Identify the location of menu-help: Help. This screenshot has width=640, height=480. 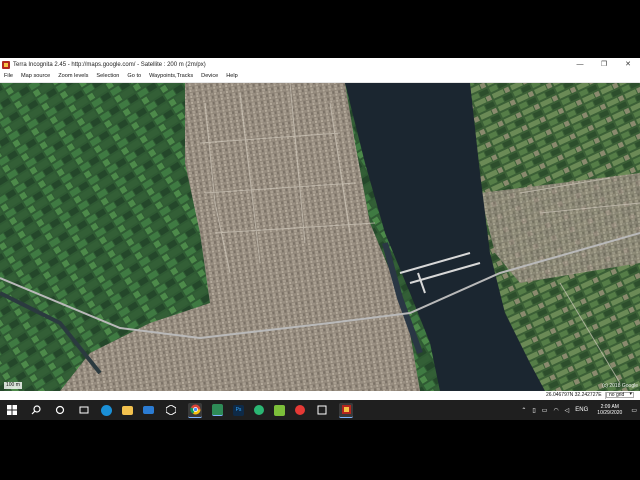
(232, 76).